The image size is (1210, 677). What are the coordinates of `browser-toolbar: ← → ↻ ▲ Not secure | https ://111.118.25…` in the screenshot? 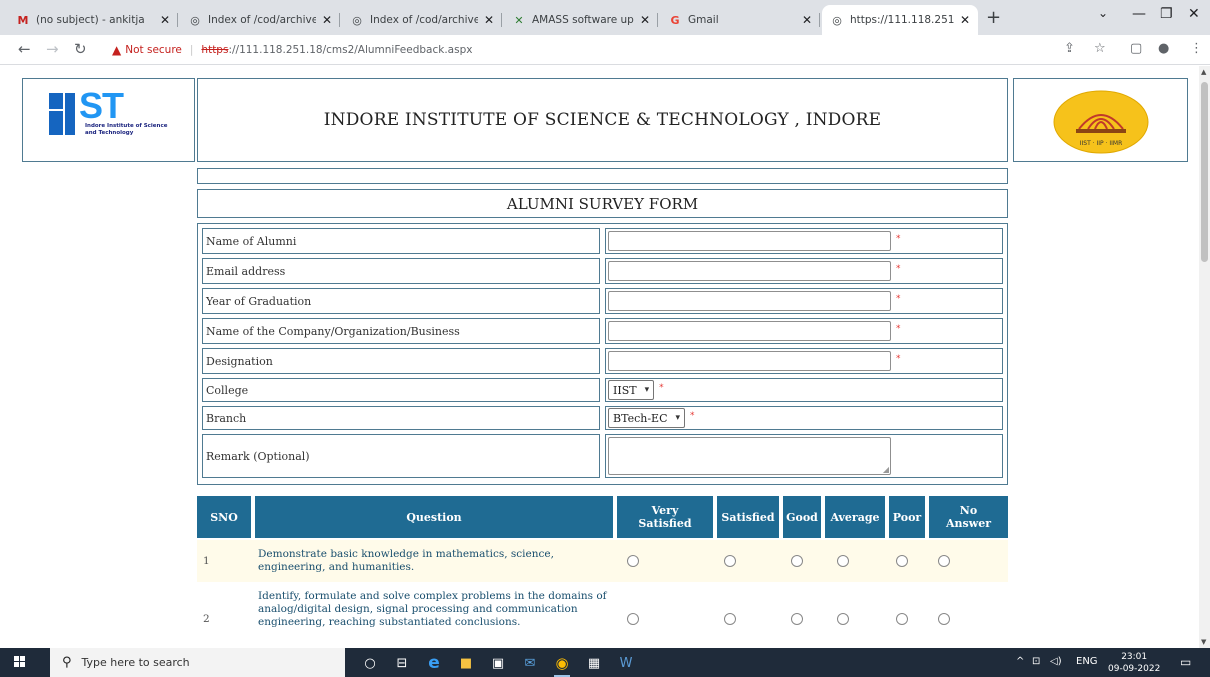 It's located at (605, 50).